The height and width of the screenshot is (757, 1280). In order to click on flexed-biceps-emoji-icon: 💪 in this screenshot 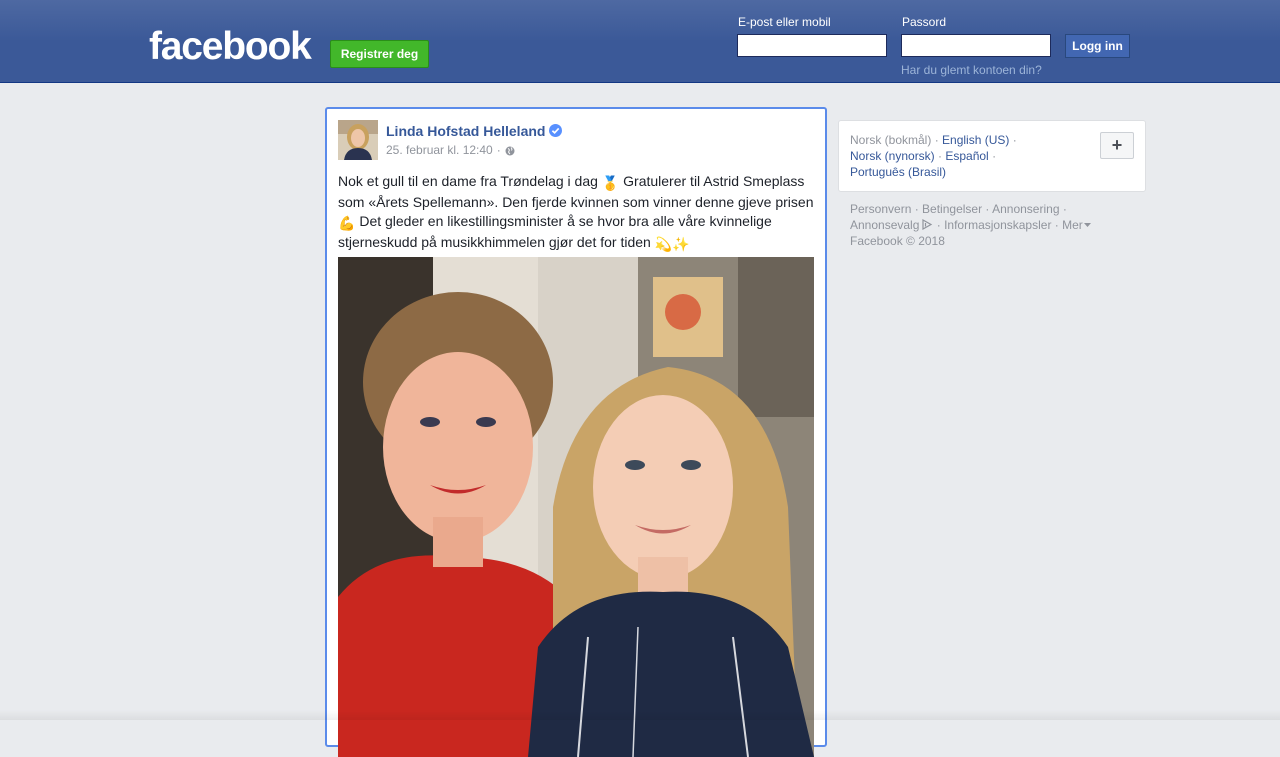, I will do `click(347, 223)`.